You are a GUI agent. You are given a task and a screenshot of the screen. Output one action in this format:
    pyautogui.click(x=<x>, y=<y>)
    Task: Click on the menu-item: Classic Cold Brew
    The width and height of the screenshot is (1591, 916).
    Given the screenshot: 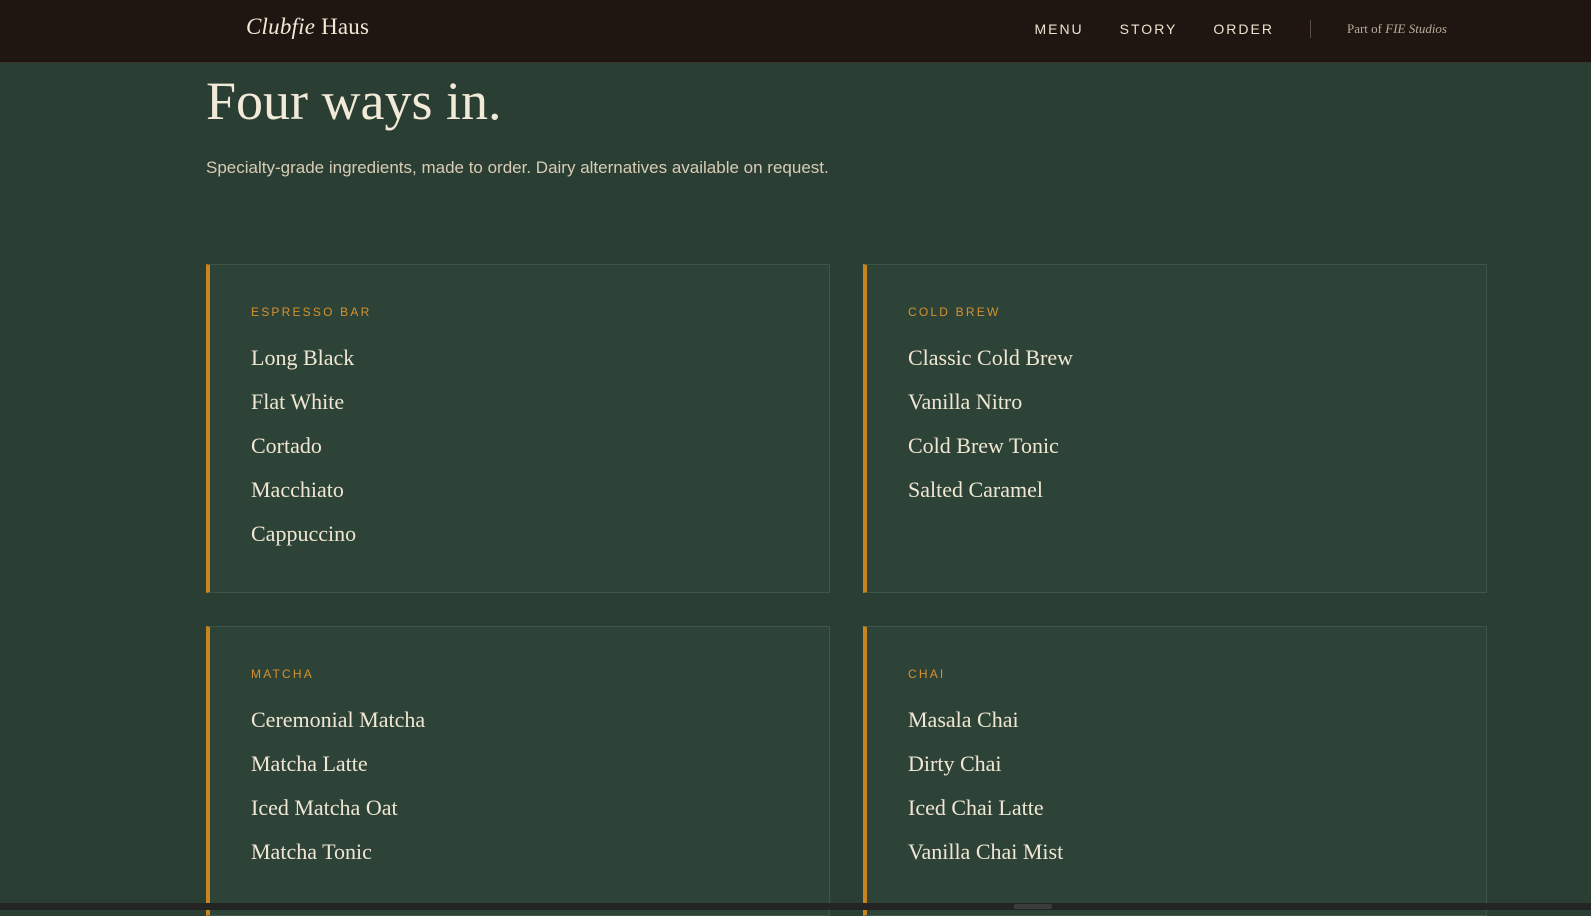 What is the action you would take?
    pyautogui.click(x=1197, y=367)
    